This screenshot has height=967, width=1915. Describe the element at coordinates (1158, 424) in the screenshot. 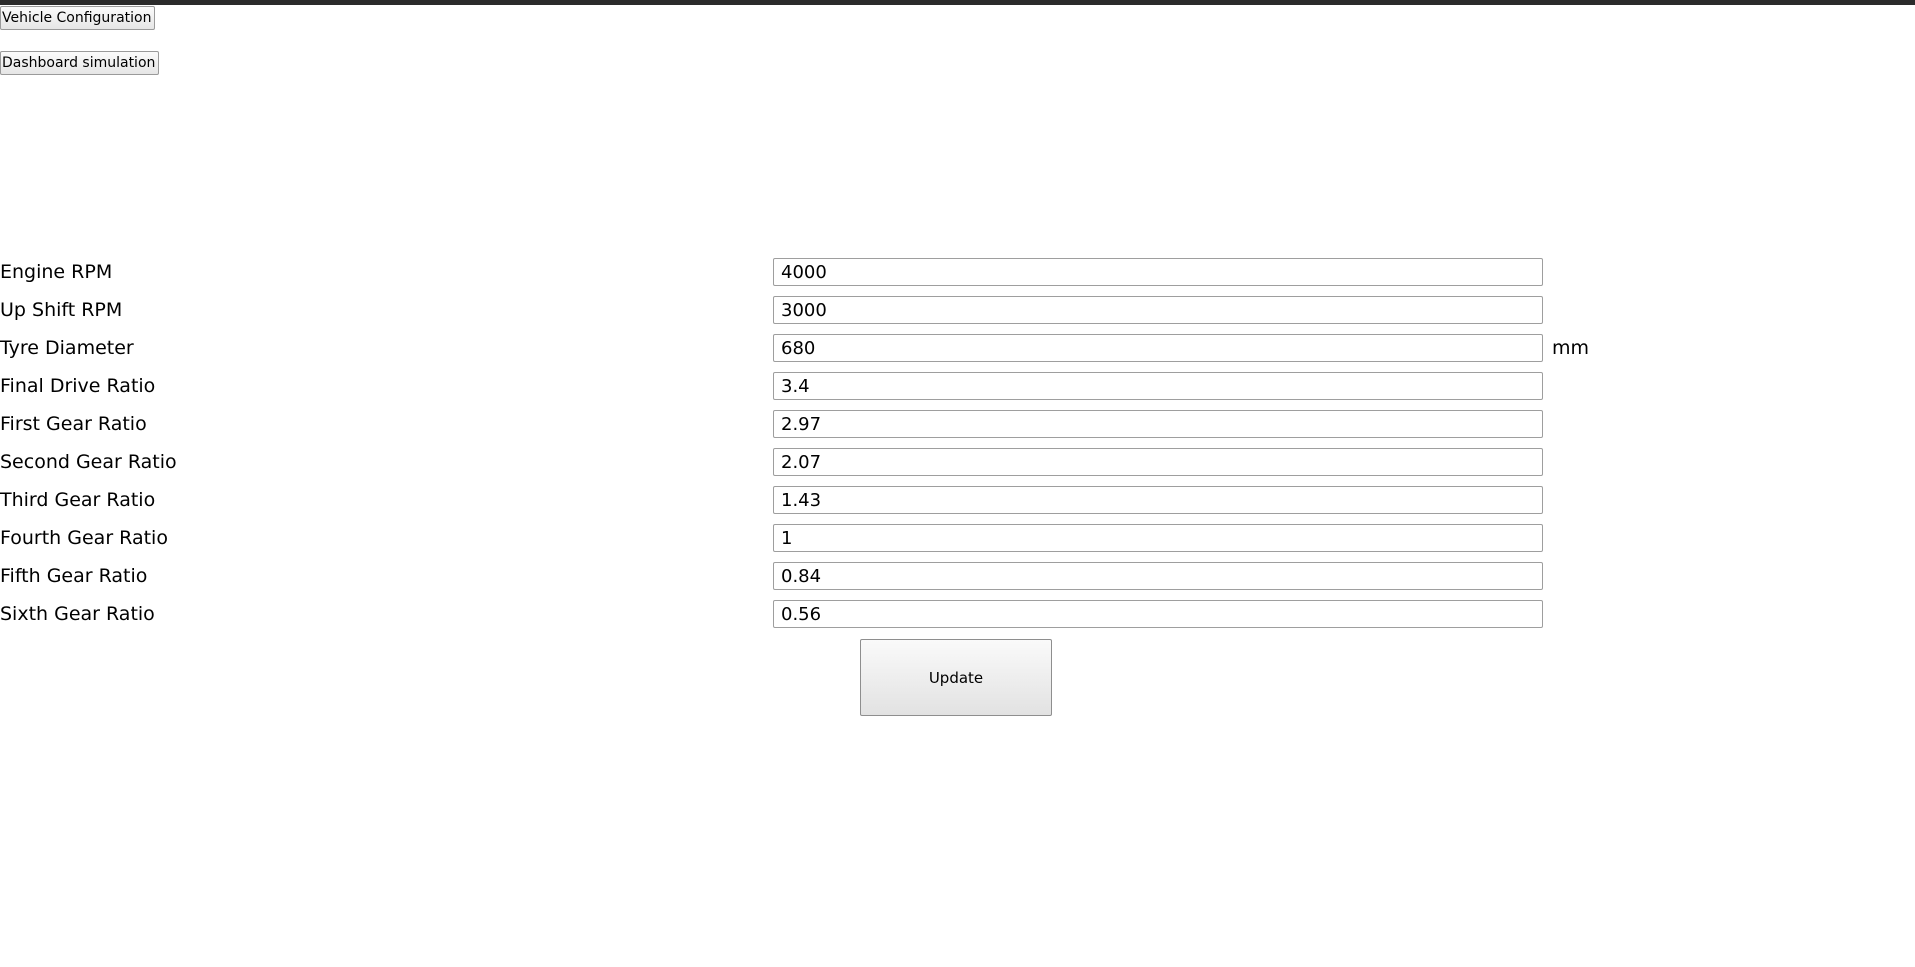

I see `first-gear-ratio-input` at that location.